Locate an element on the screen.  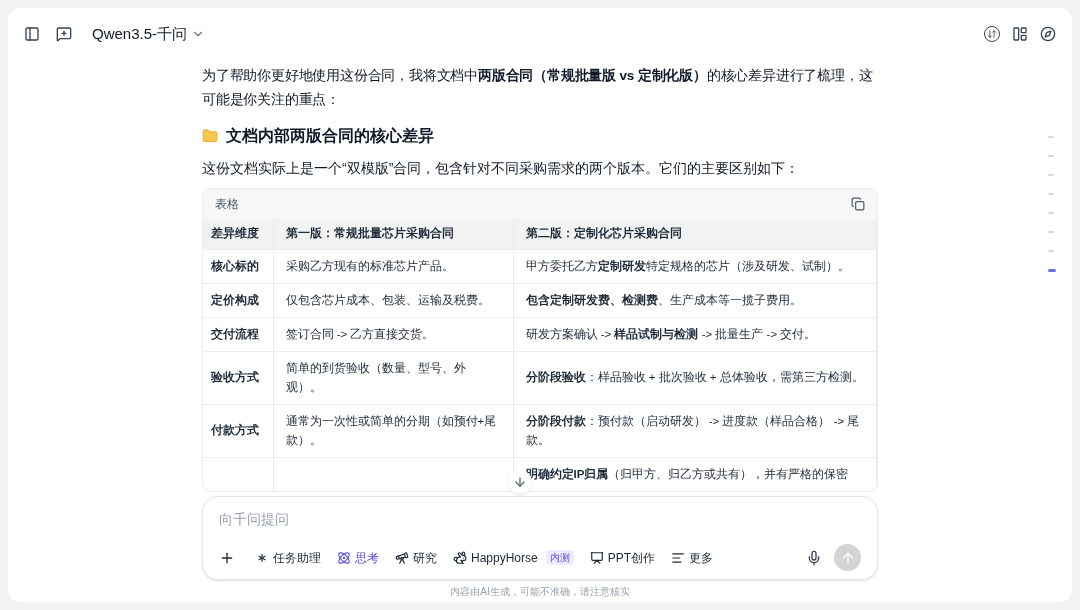
tool-button: 任务助理 is located at coordinates (288, 557).